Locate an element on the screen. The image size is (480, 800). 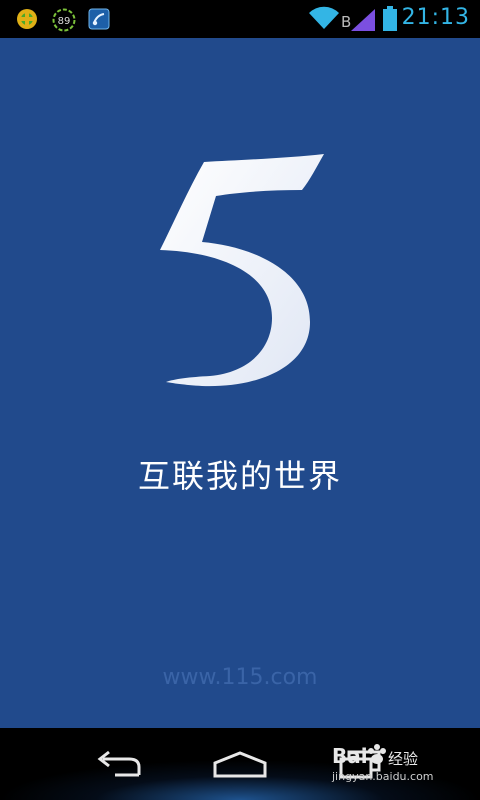
app-tagline: 互联我的世界 is located at coordinates (239, 476).